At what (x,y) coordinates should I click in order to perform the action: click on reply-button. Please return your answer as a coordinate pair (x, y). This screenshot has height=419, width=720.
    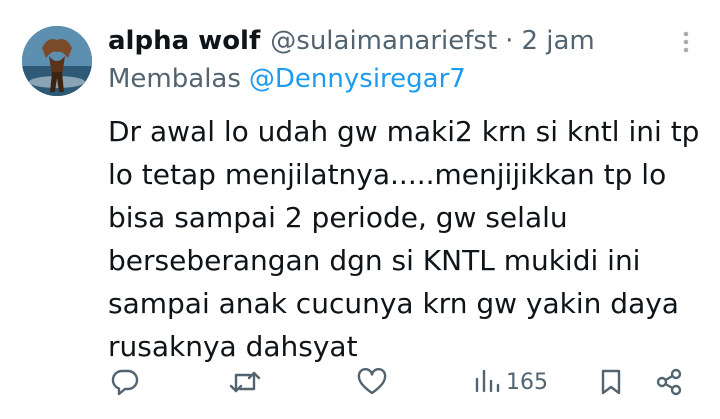
    Looking at the image, I should click on (125, 382).